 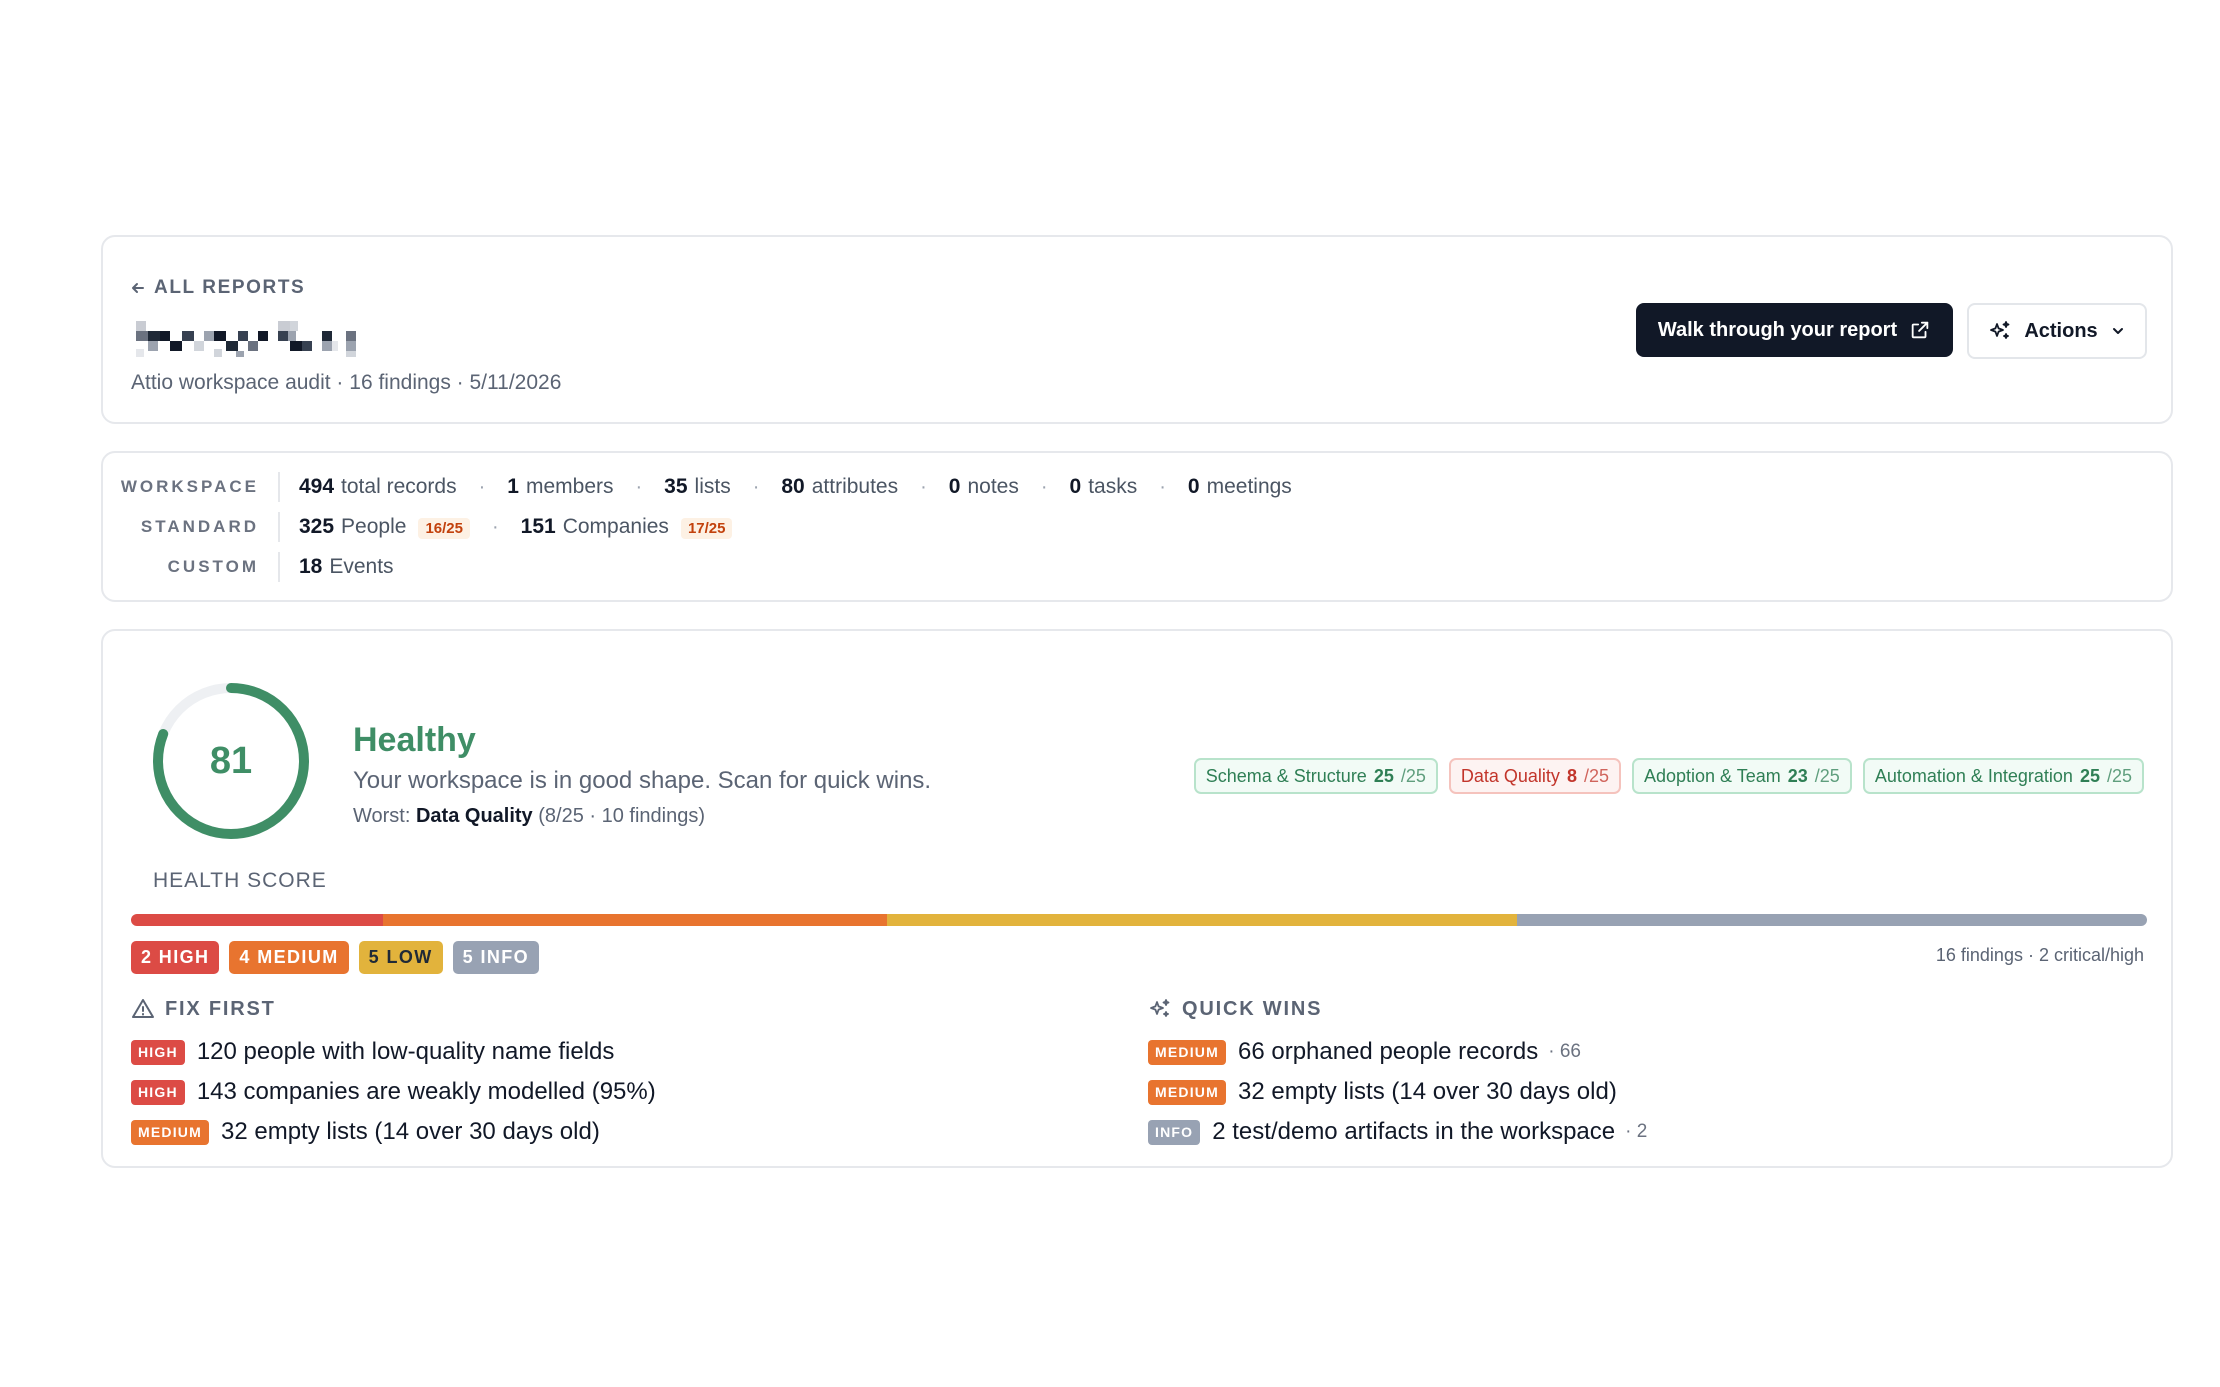 I want to click on quick-wins-title: QUICK WINS, so click(x=1252, y=1008).